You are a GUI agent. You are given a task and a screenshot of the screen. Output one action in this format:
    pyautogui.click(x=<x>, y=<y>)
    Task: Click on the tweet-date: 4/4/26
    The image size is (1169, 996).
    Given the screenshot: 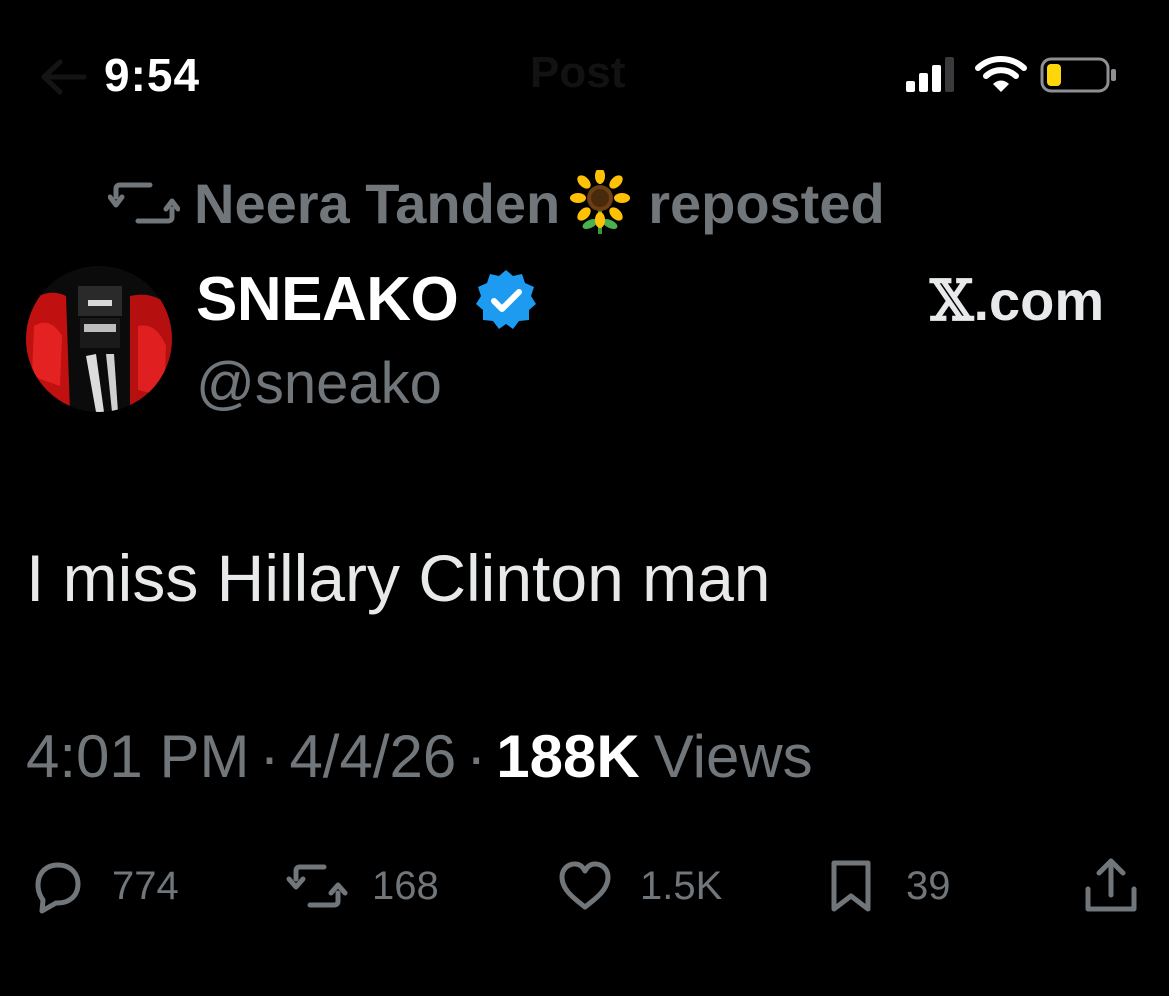 What is the action you would take?
    pyautogui.click(x=373, y=756)
    